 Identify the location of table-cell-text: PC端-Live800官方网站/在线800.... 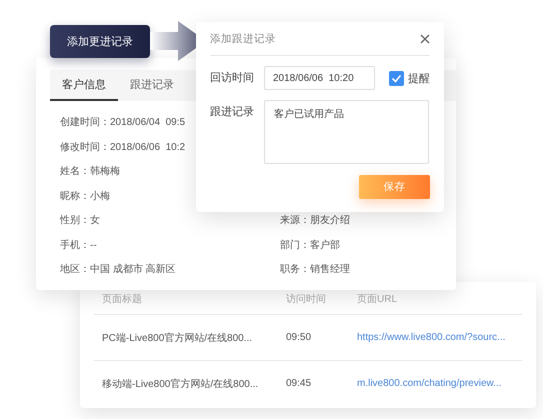
(178, 338).